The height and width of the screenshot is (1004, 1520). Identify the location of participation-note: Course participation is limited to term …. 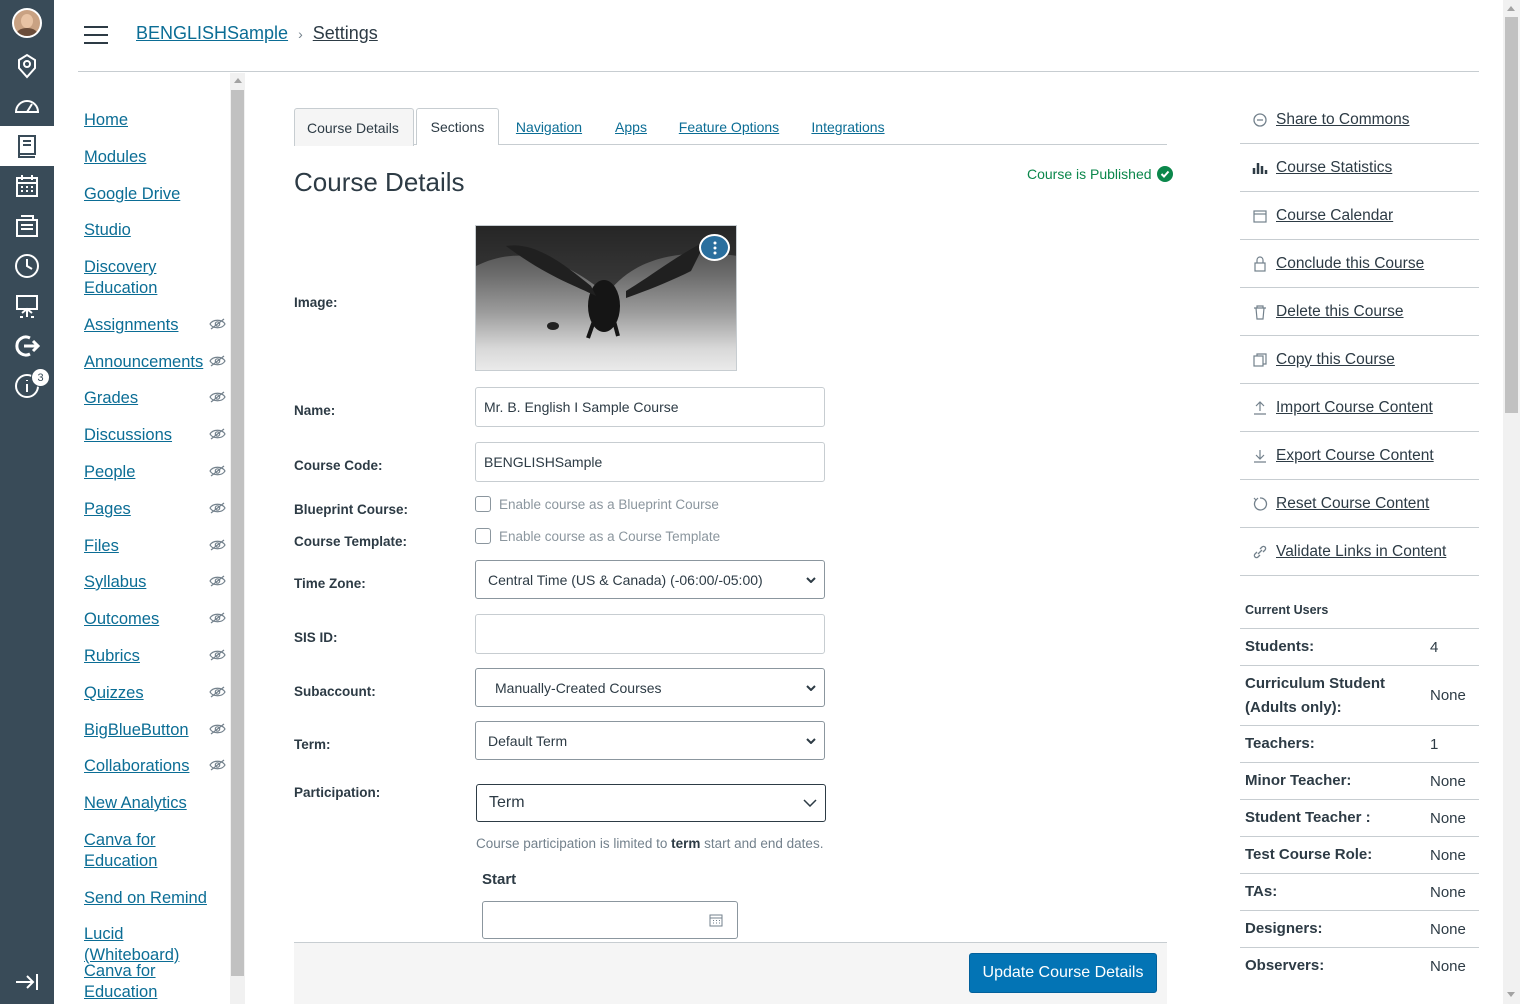
(649, 843).